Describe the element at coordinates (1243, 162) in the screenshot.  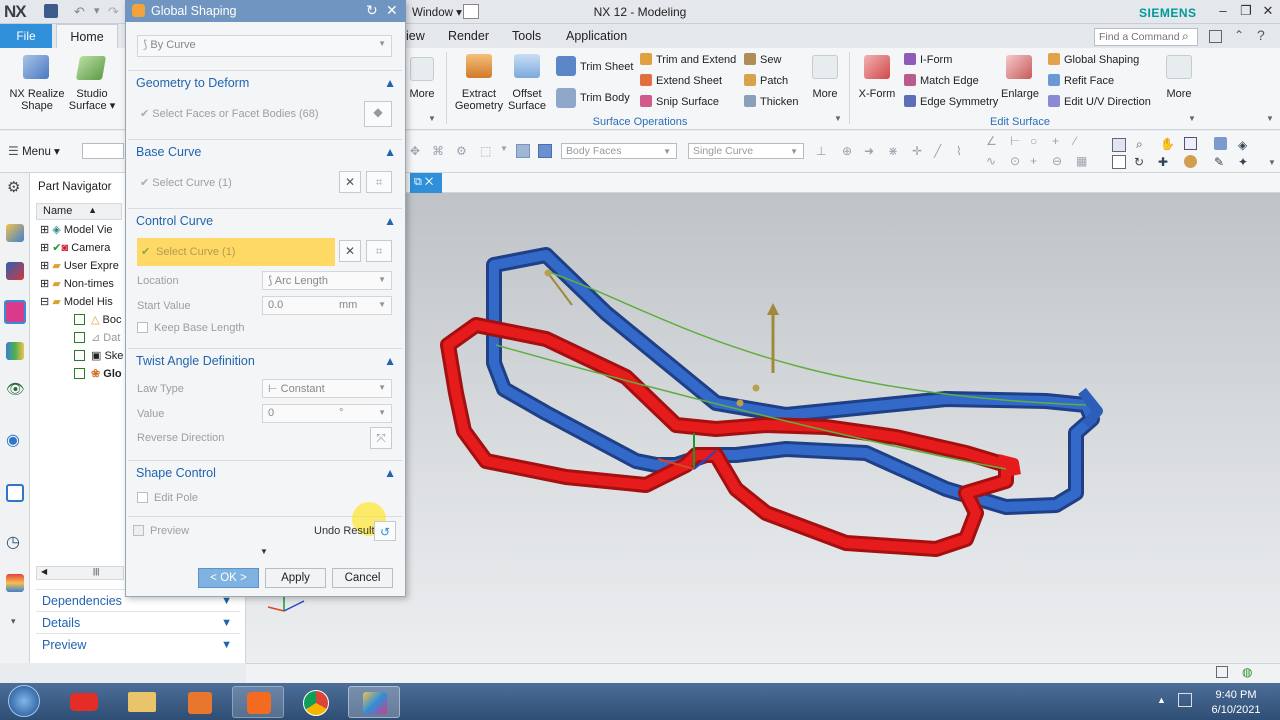
I see `display-icon: ✦` at that location.